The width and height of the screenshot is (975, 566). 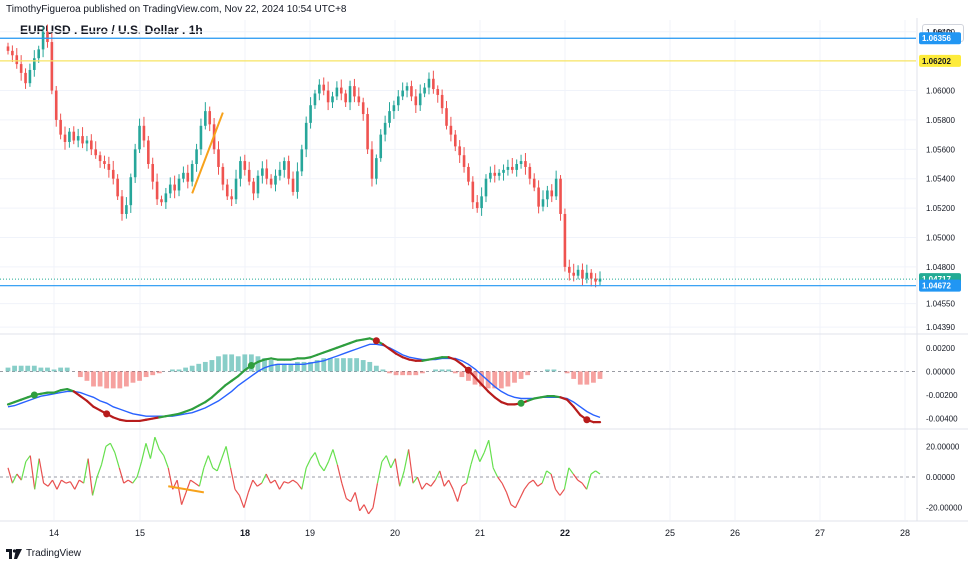 What do you see at coordinates (936, 286) in the screenshot?
I see `price-tag-label: 1.04672` at bounding box center [936, 286].